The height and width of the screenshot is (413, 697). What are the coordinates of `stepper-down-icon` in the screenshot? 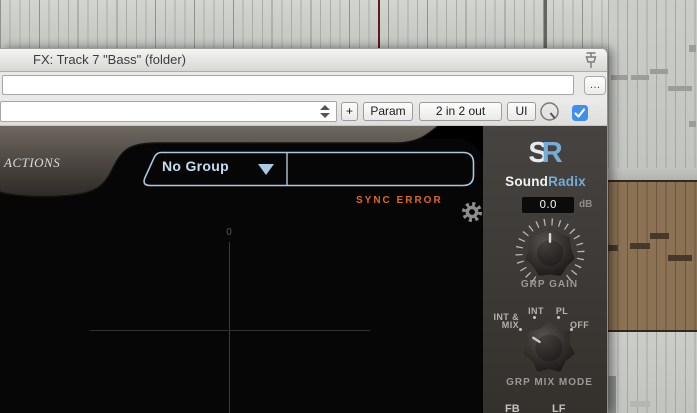 It's located at (325, 115).